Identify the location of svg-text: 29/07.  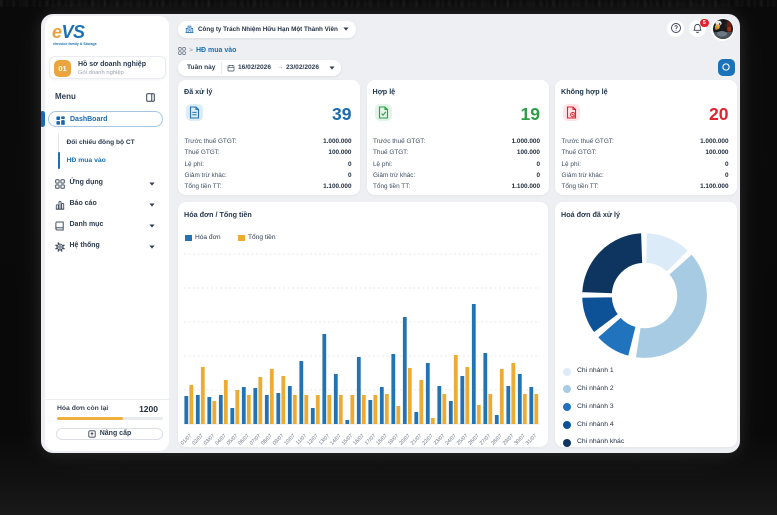
(509, 440).